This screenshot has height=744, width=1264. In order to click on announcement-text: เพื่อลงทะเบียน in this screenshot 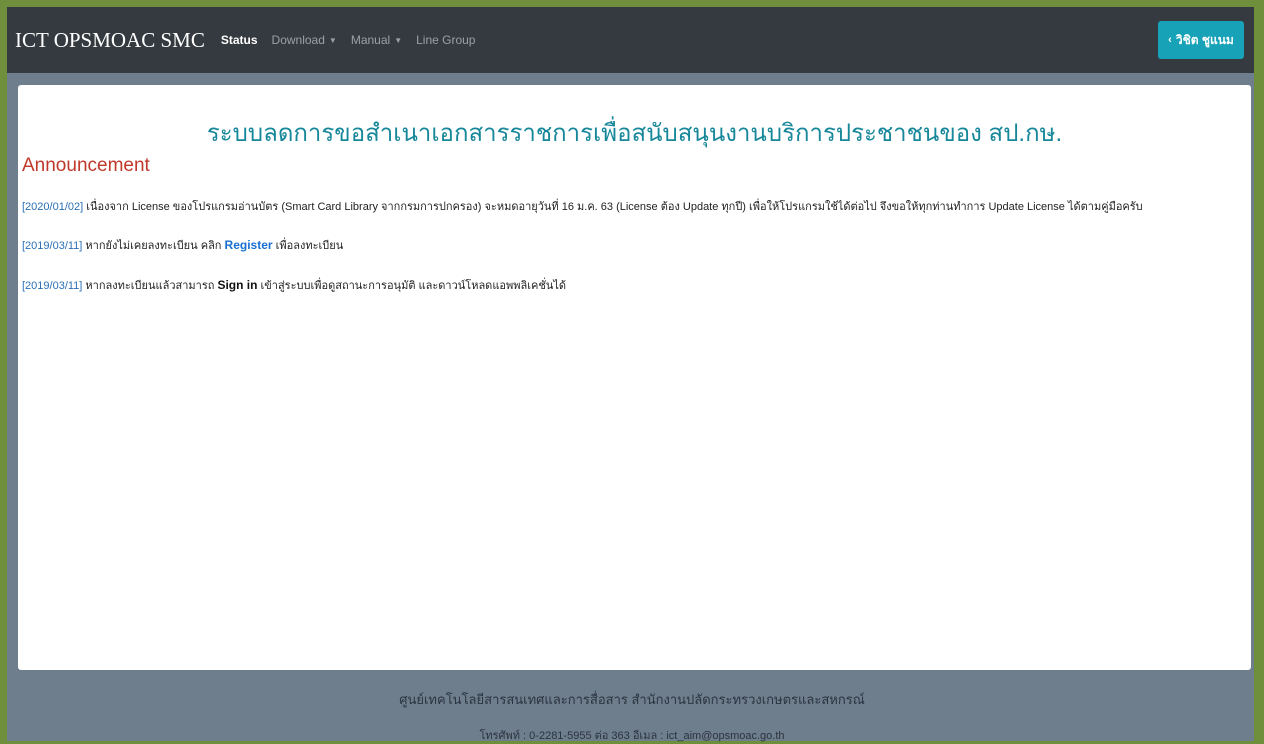, I will do `click(309, 246)`.